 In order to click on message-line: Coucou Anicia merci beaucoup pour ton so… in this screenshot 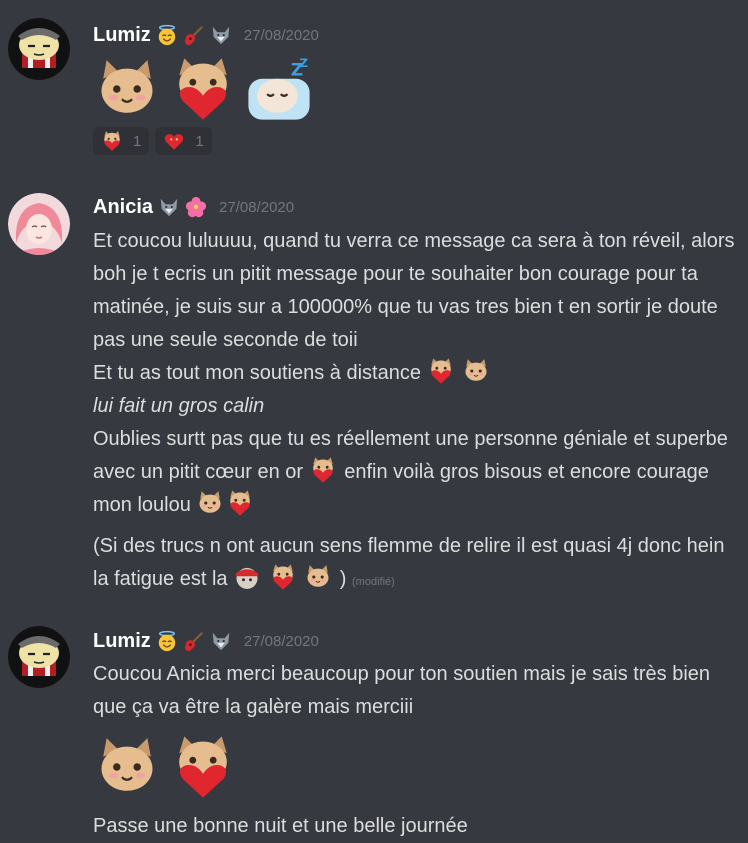, I will do `click(402, 690)`.